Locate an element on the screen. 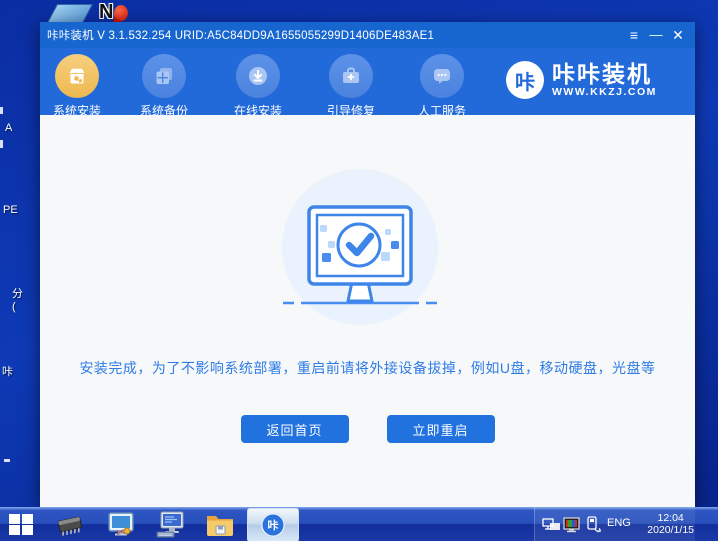  nav-item-boot-repair: 引导修复 is located at coordinates (351, 86).